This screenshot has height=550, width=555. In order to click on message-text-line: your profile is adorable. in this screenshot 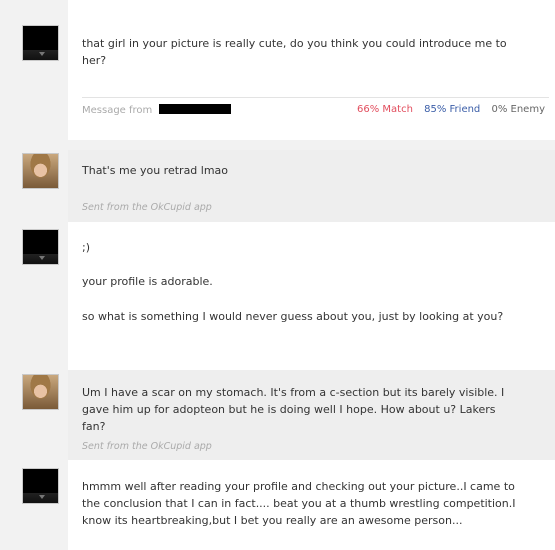, I will do `click(147, 281)`.